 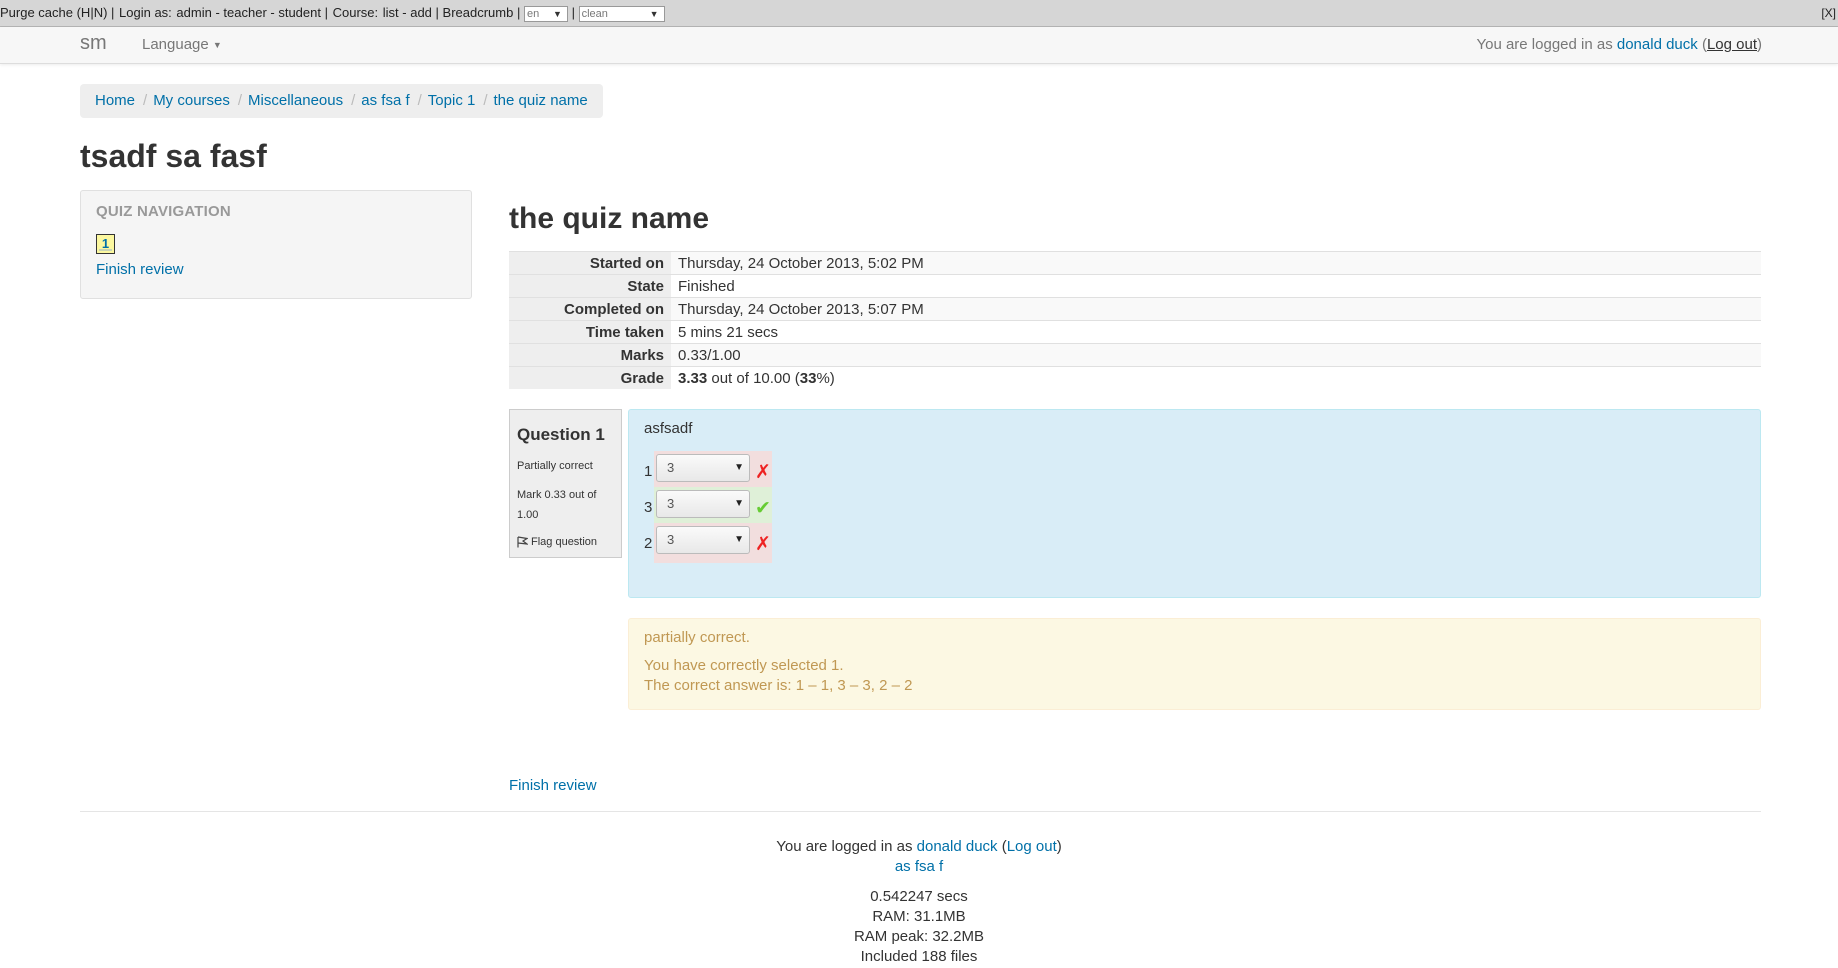 What do you see at coordinates (385, 100) in the screenshot?
I see `breadcrumb-course: as fsa f` at bounding box center [385, 100].